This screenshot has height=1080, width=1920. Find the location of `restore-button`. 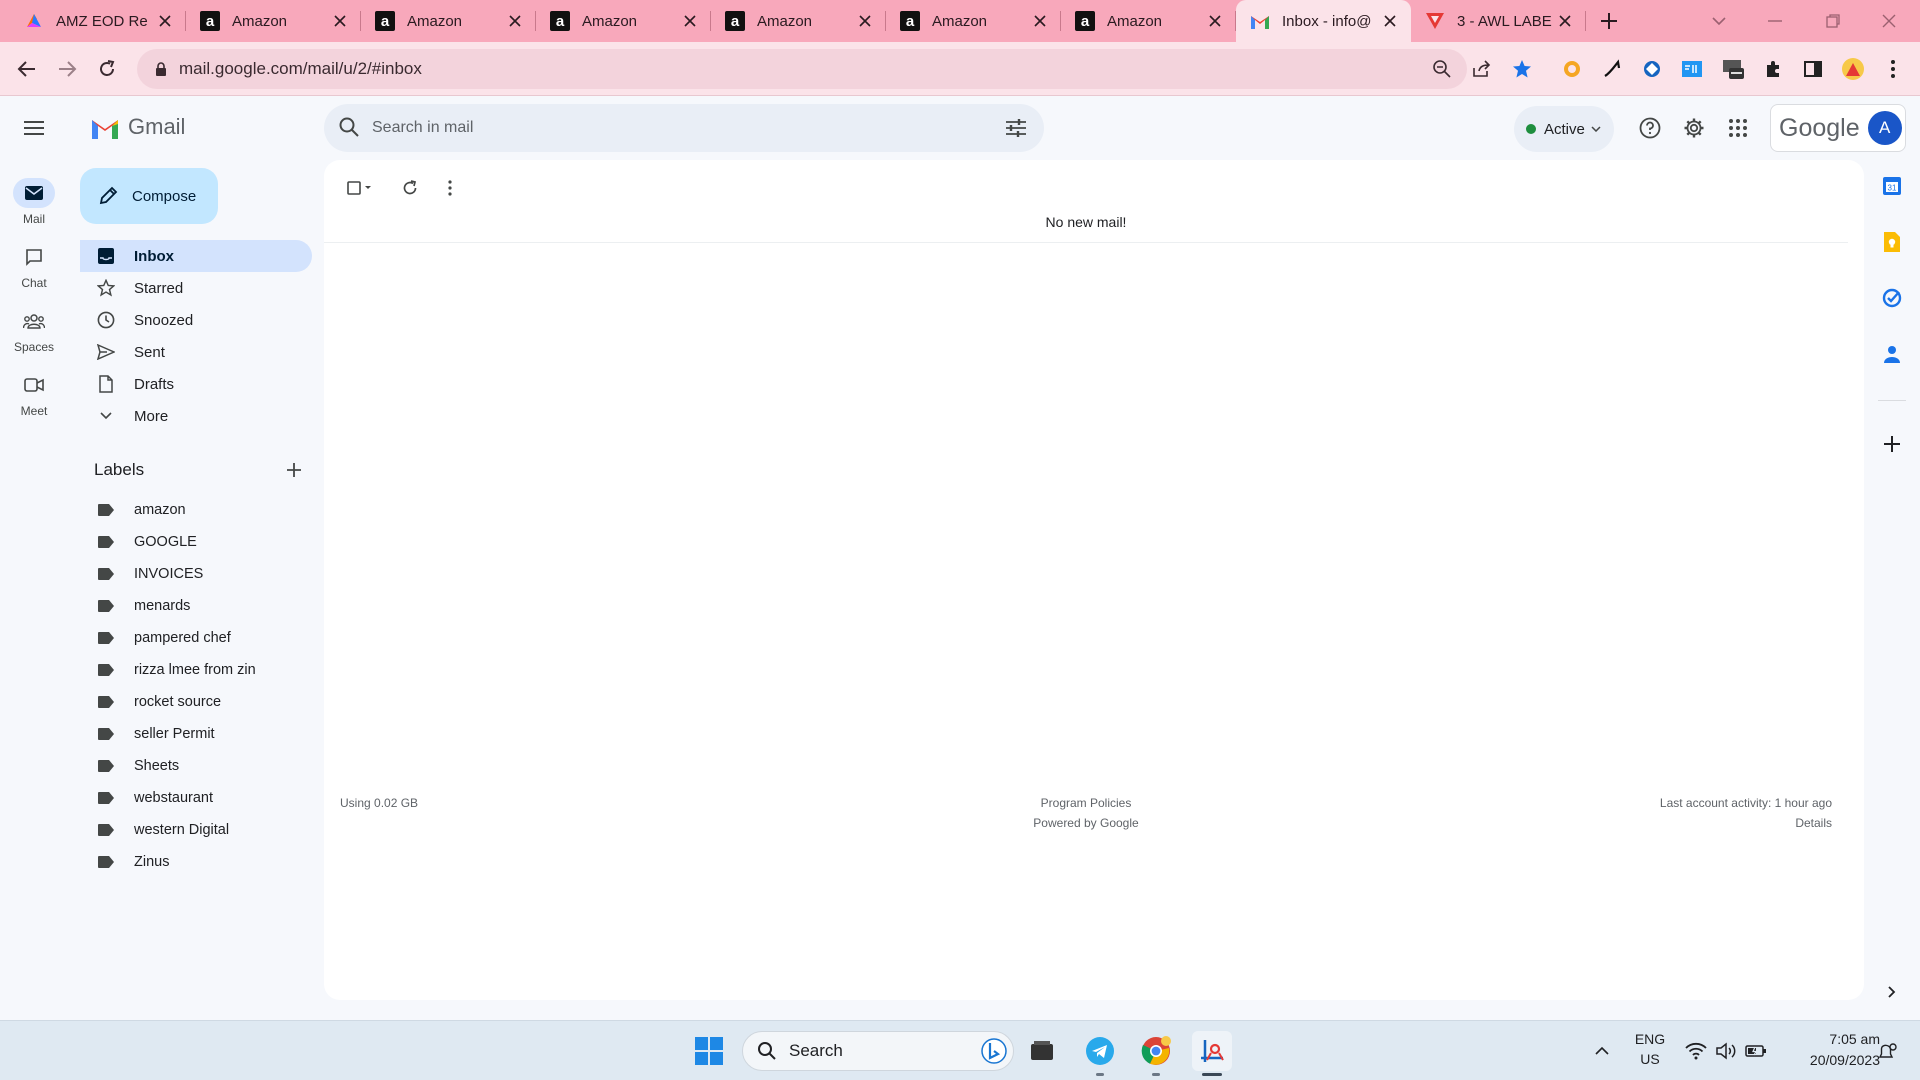

restore-button is located at coordinates (1833, 21).